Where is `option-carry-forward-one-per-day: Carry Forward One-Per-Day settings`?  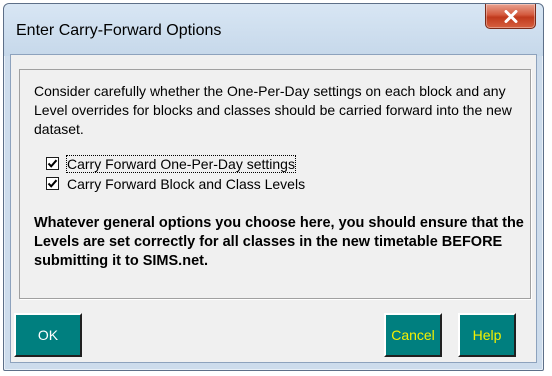
option-carry-forward-one-per-day: Carry Forward One-Per-Day settings is located at coordinates (171, 163).